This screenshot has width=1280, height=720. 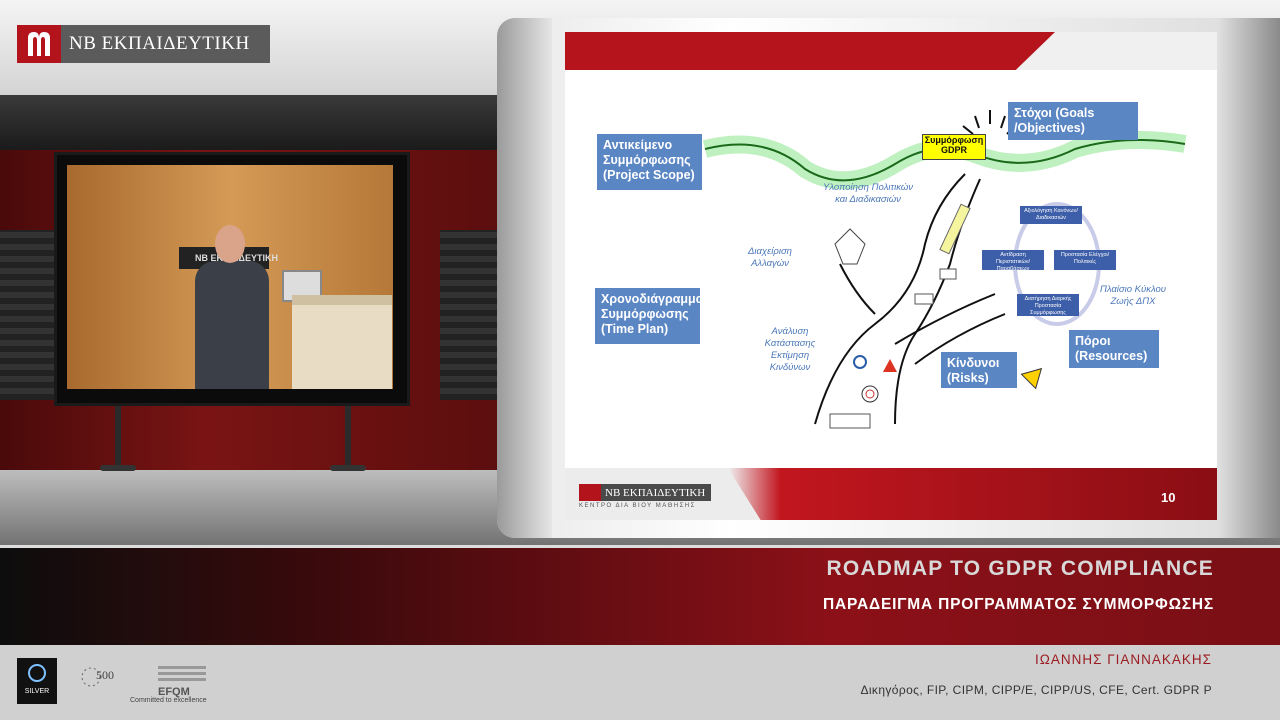 What do you see at coordinates (348, 435) in the screenshot?
I see `tv-stand-right` at bounding box center [348, 435].